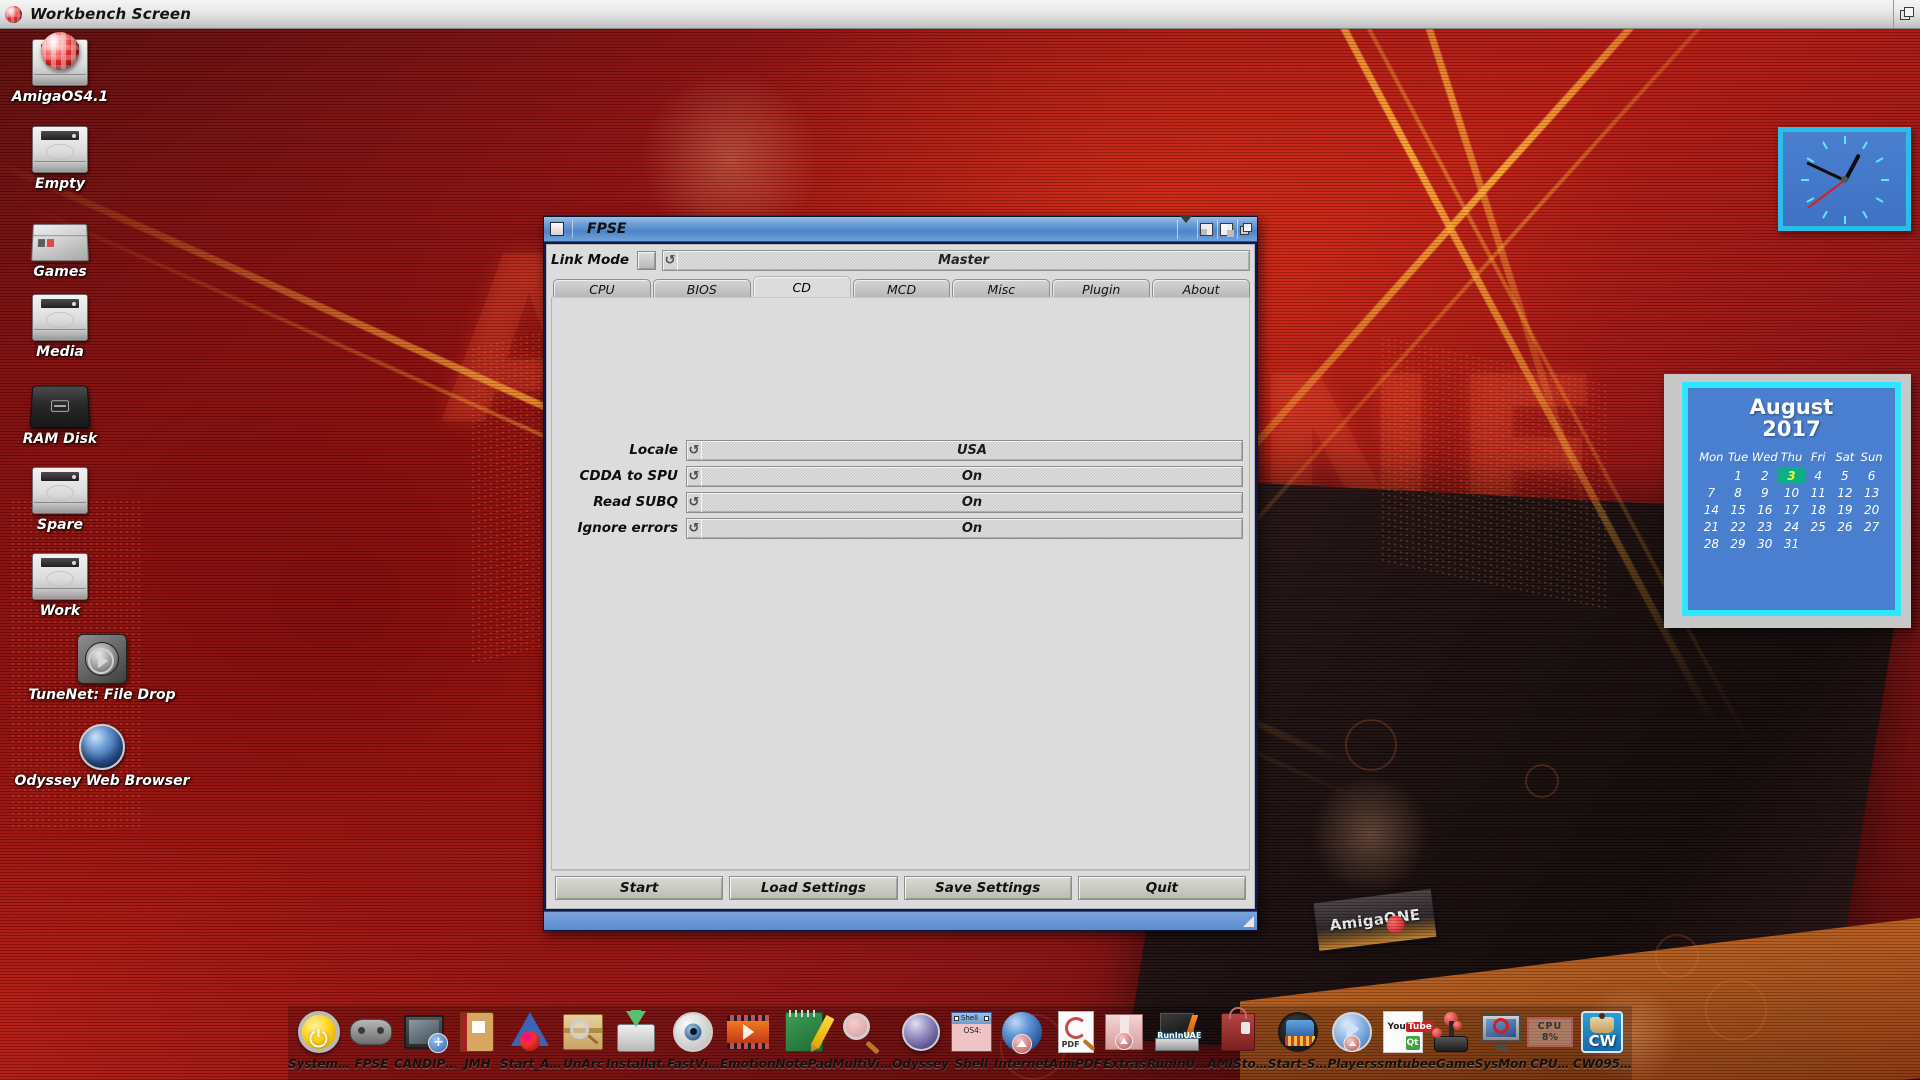 The width and height of the screenshot is (1920, 1080). I want to click on dock-item-jmh: JMH, so click(477, 1039).